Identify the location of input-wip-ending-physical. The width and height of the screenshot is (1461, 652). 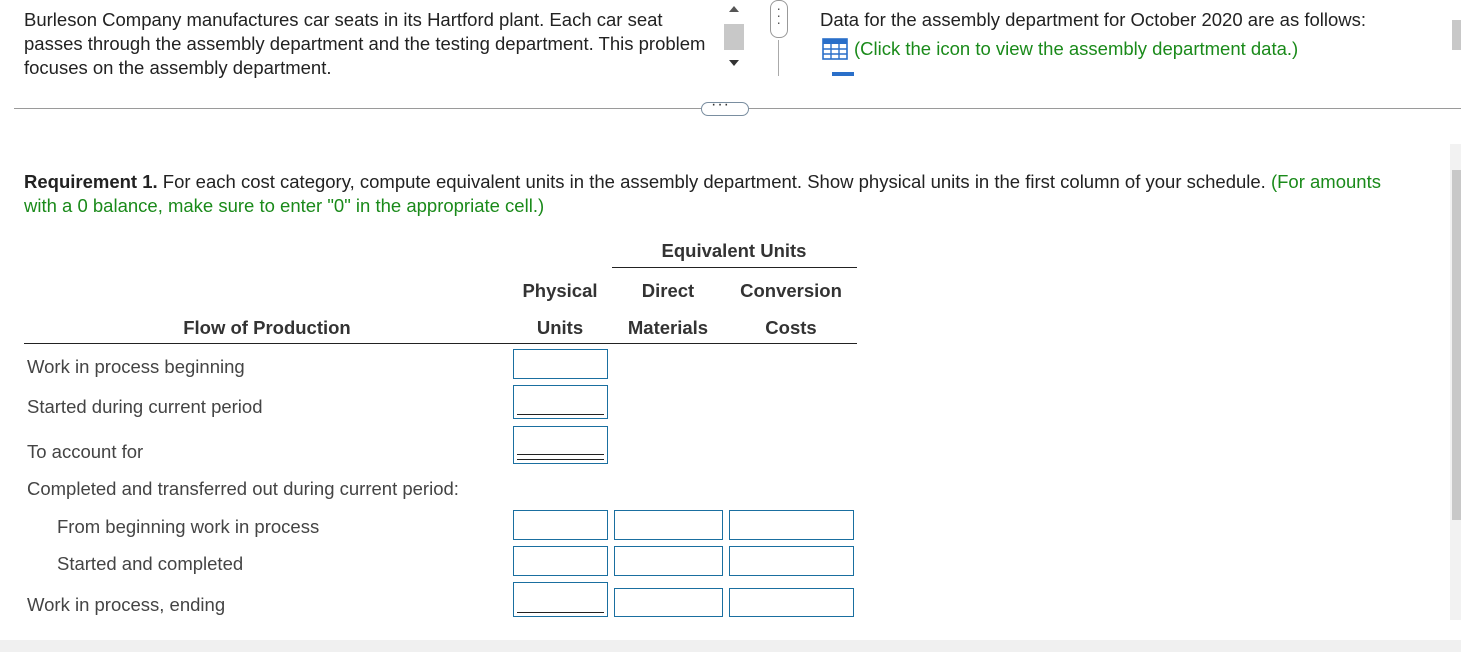
(560, 599).